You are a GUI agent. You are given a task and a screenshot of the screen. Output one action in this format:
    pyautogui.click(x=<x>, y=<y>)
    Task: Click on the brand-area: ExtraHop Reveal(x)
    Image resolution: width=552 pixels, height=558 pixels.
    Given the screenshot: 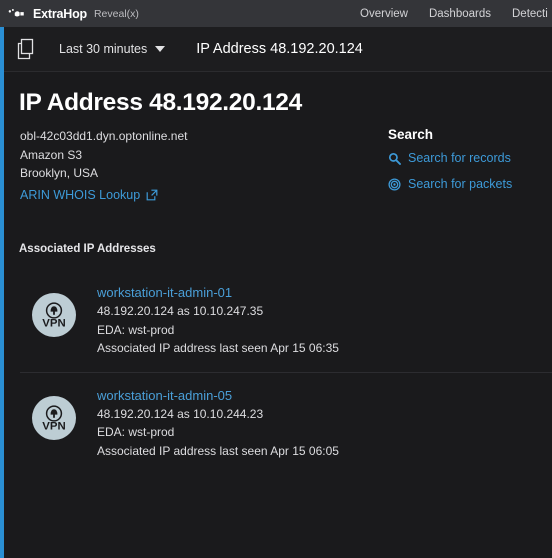 What is the action you would take?
    pyautogui.click(x=69, y=14)
    